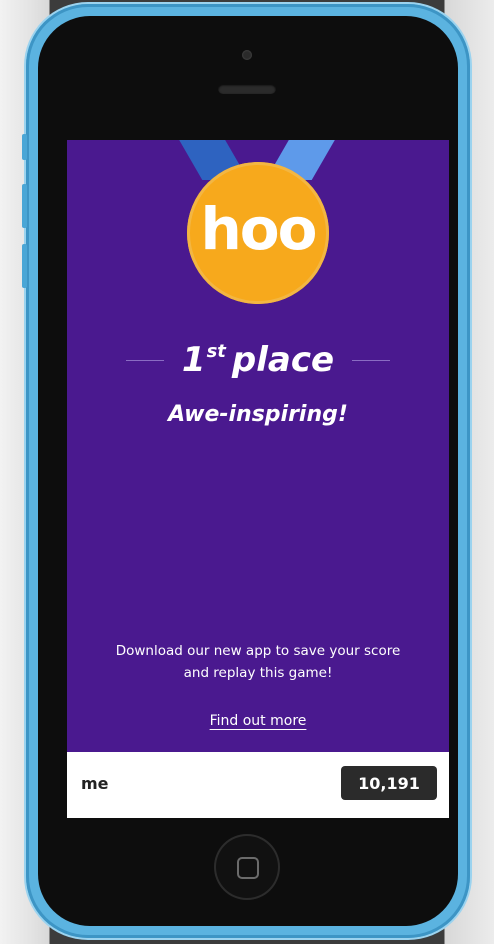  I want to click on score-bar: me 10,191, so click(258, 785).